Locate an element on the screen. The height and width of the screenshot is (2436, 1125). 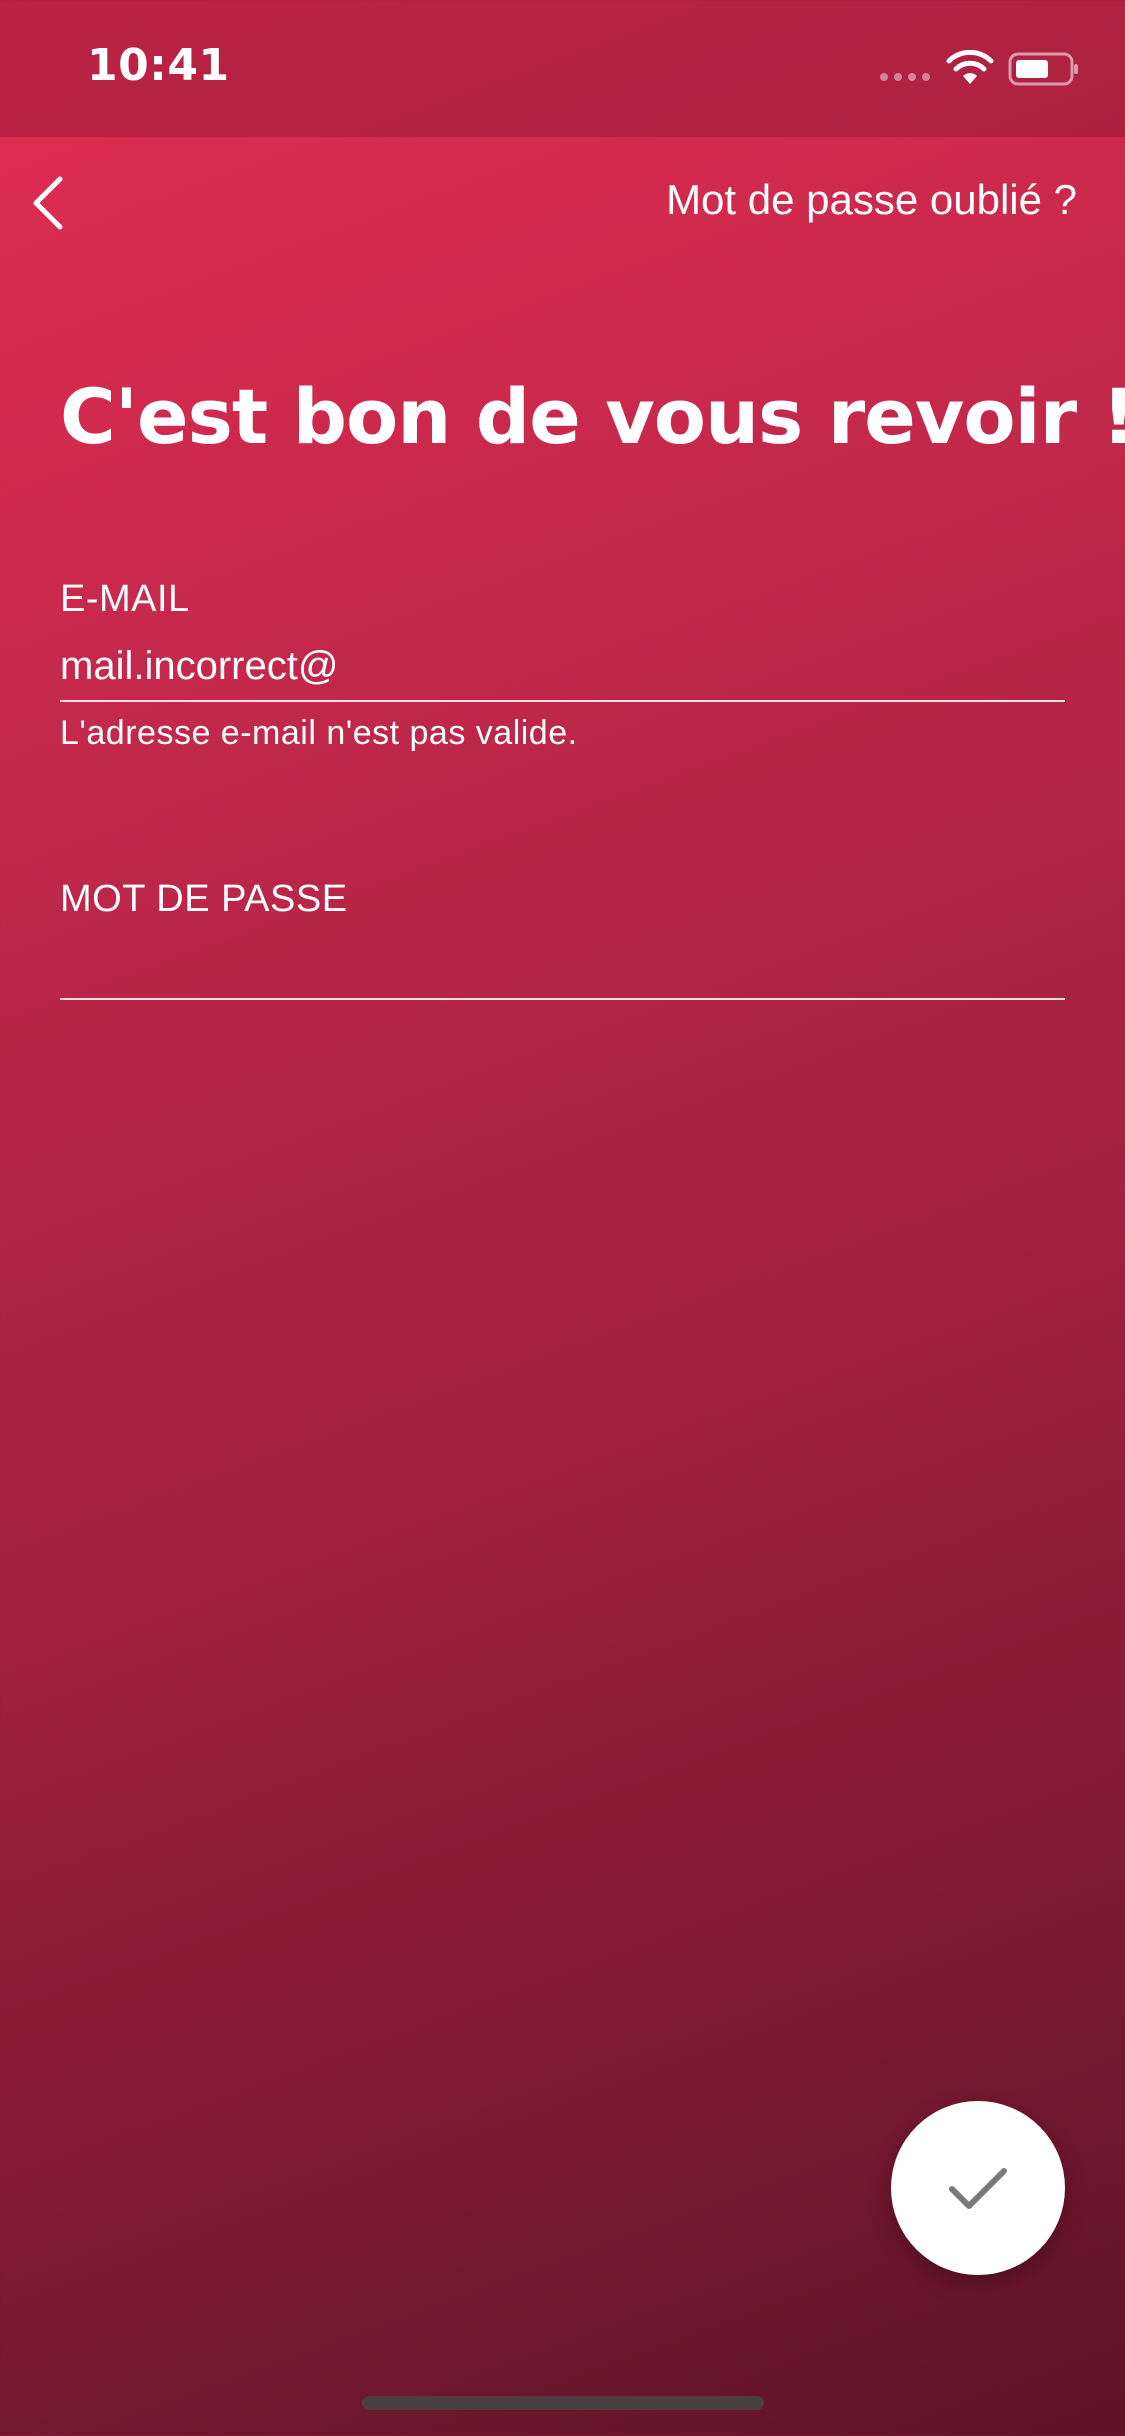
cellular-signal-icon is located at coordinates (905, 77).